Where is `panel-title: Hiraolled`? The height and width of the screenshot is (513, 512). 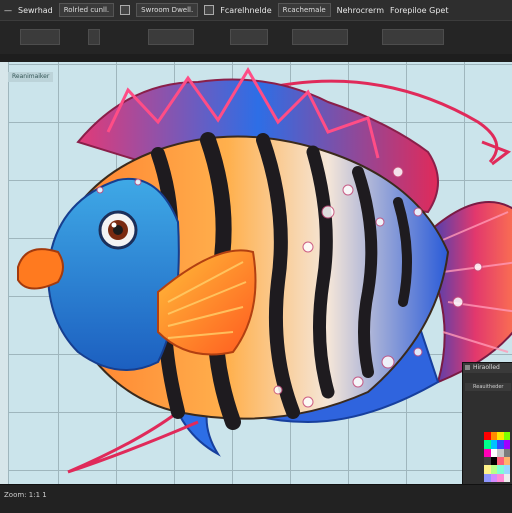
panel-title: Hiraolled is located at coordinates (486, 367).